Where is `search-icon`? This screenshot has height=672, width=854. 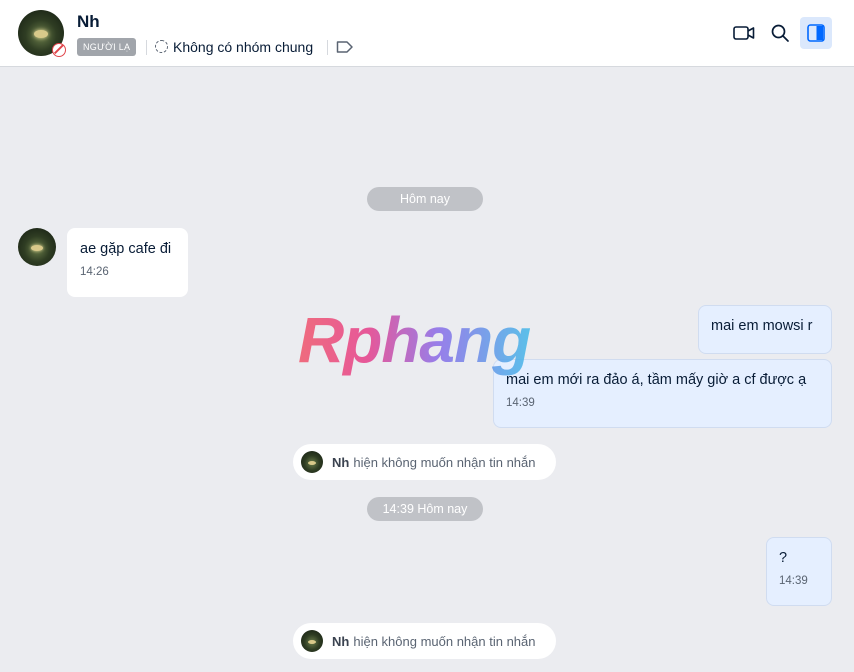 search-icon is located at coordinates (780, 33).